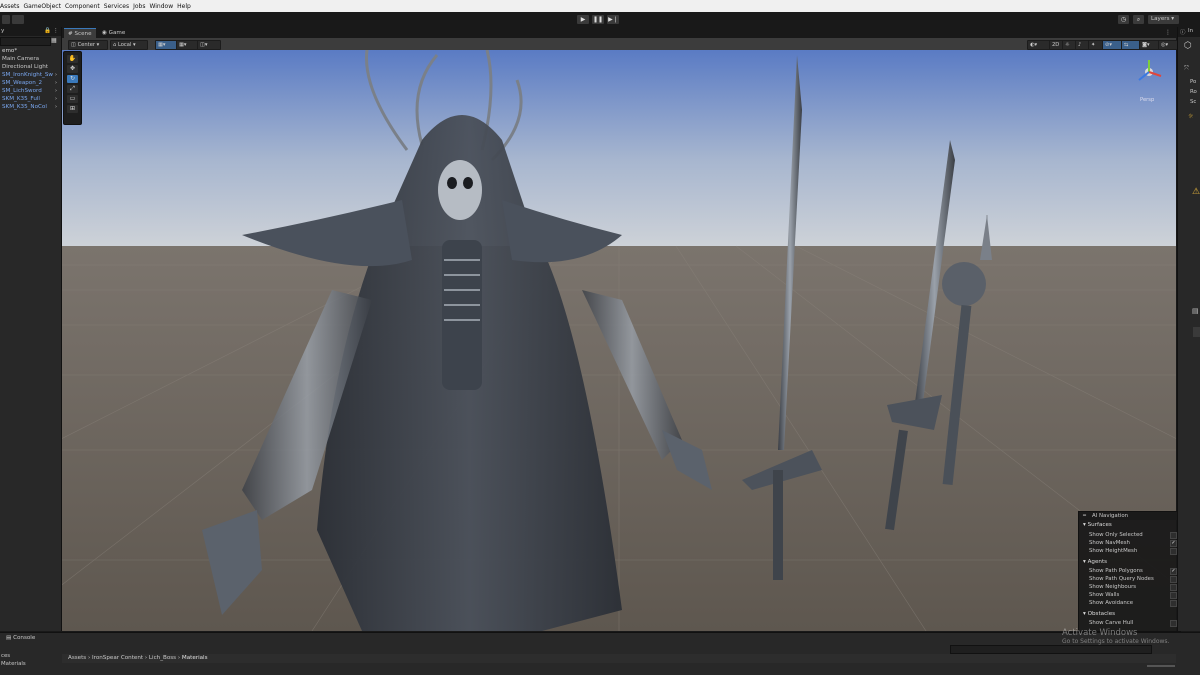 Image resolution: width=1200 pixels, height=675 pixels. I want to click on transform-tool-button: ⊞, so click(72, 109).